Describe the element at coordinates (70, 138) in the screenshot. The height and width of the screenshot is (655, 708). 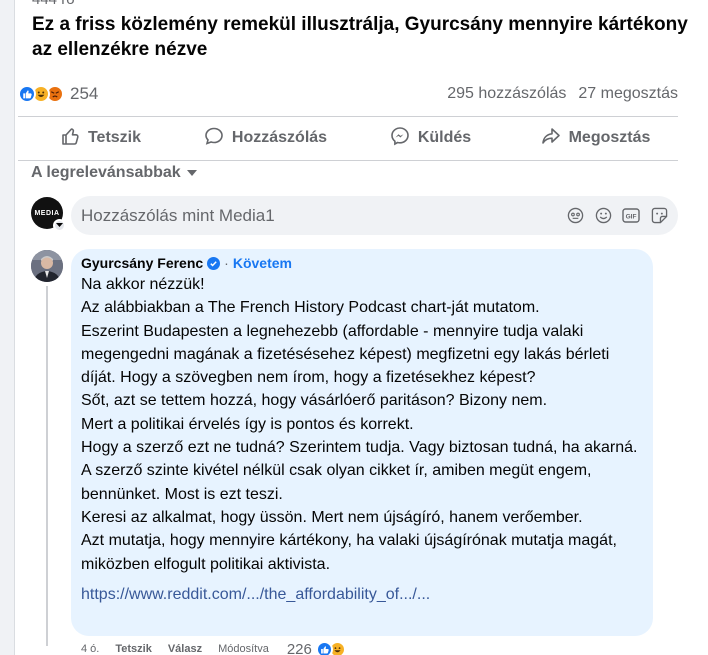
I see `thumbs-up-icon` at that location.